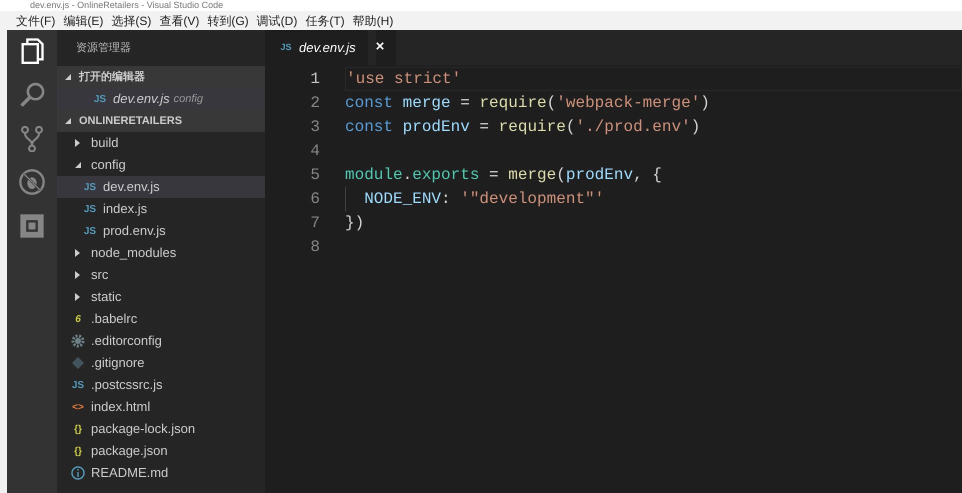 The height and width of the screenshot is (493, 962). Describe the element at coordinates (32, 226) in the screenshot. I see `extensions-icon` at that location.